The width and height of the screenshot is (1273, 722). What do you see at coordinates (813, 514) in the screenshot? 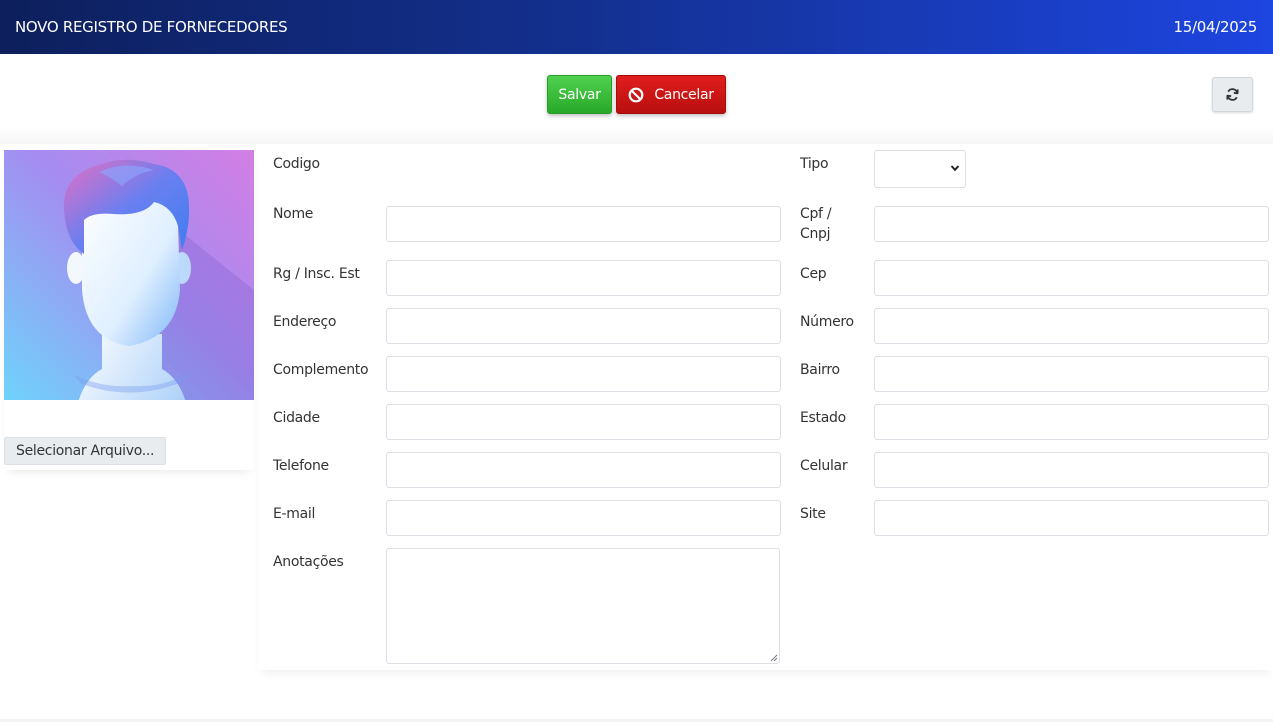
I see `site-label: Site` at bounding box center [813, 514].